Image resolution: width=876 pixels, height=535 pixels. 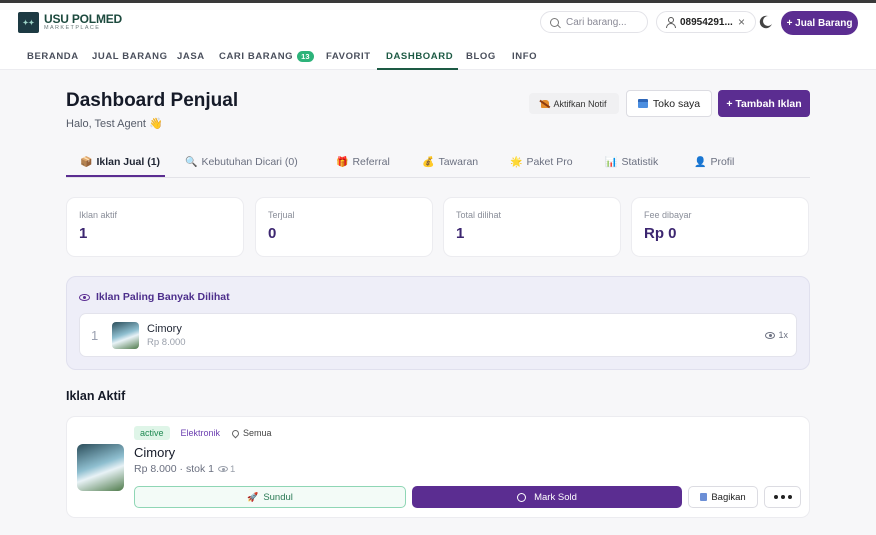 What do you see at coordinates (720, 227) in the screenshot?
I see `stat-card-fee-paid: Fee dibayar Rp 0` at bounding box center [720, 227].